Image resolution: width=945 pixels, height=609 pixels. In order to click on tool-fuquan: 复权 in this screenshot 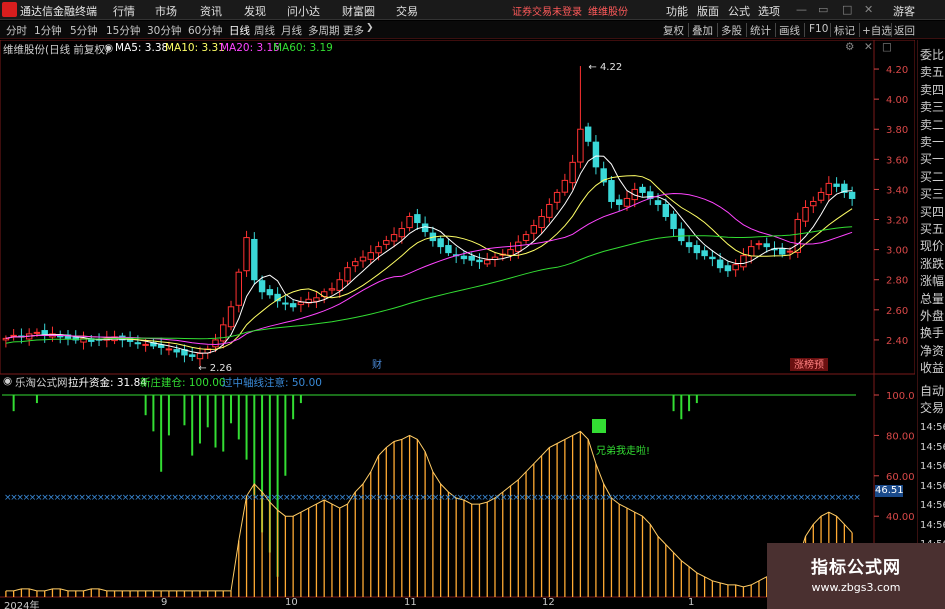, I will do `click(673, 30)`.